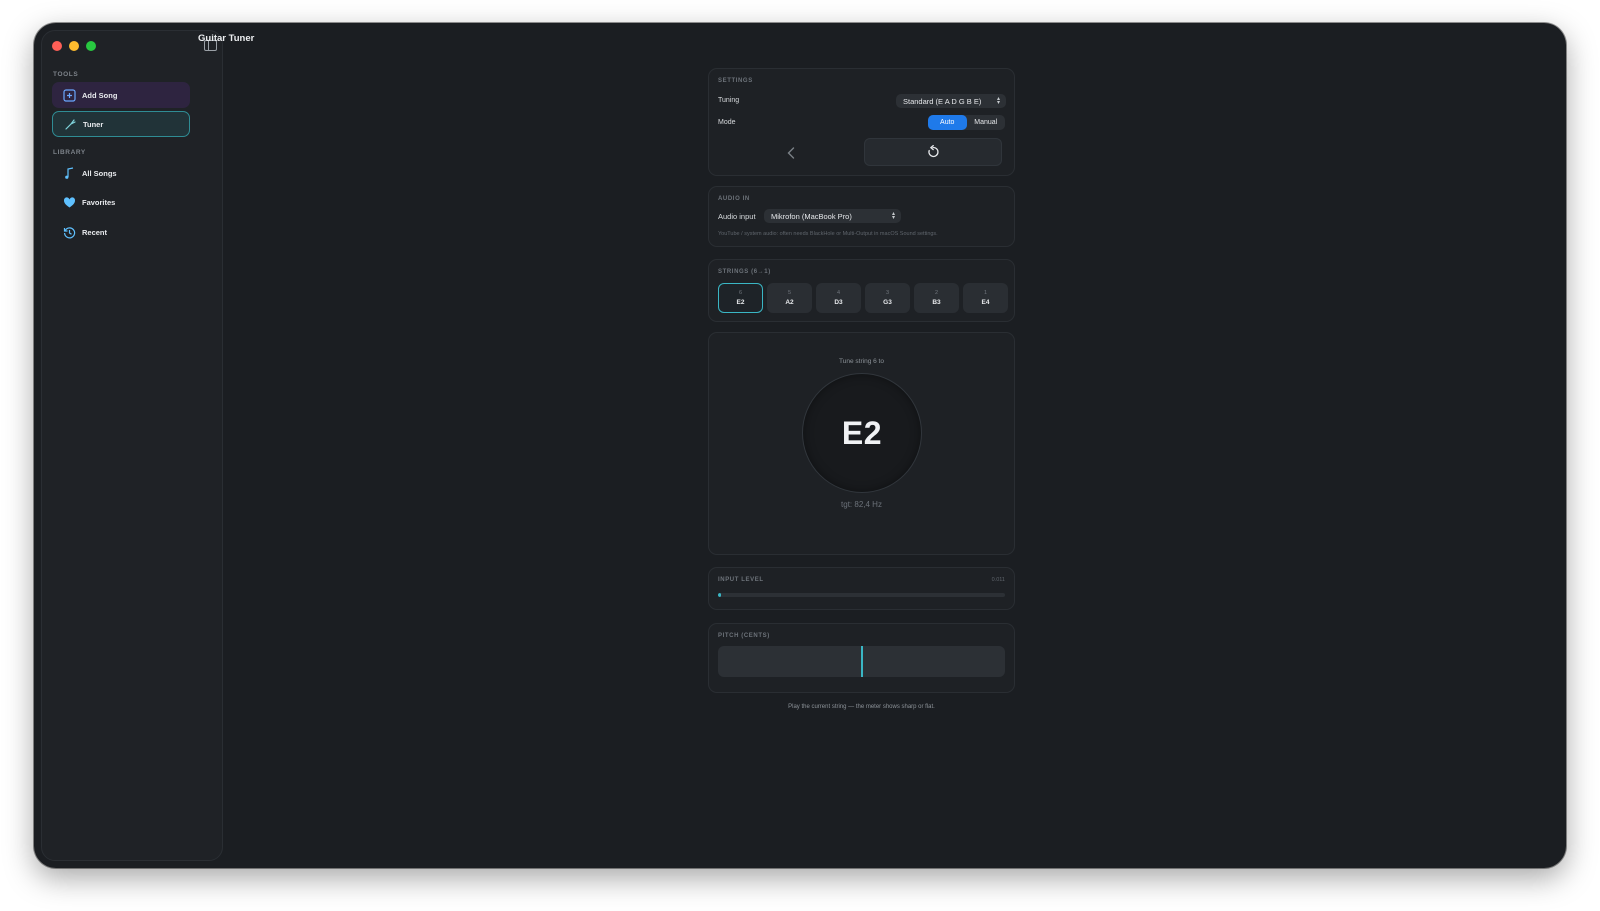 This screenshot has width=1600, height=911. What do you see at coordinates (132, 445) in the screenshot?
I see `sidebar: TOOLS Add Song Tuner LIBRARY All Songs F` at bounding box center [132, 445].